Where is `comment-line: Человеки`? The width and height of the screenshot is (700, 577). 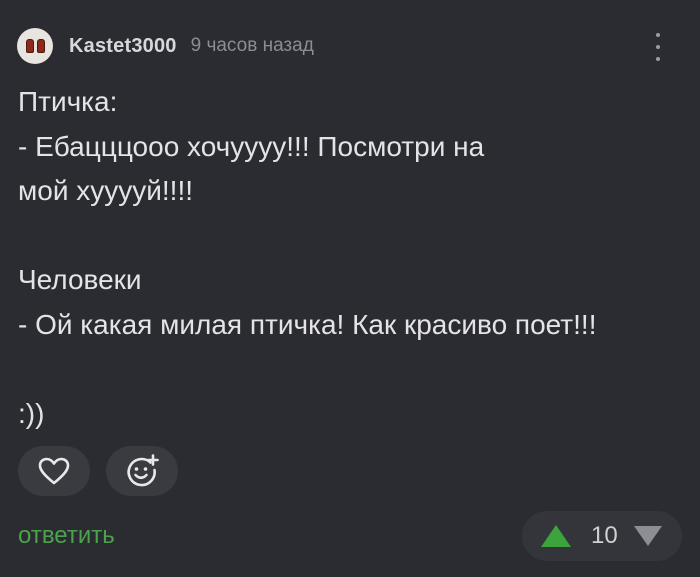 comment-line: Человеки is located at coordinates (80, 279).